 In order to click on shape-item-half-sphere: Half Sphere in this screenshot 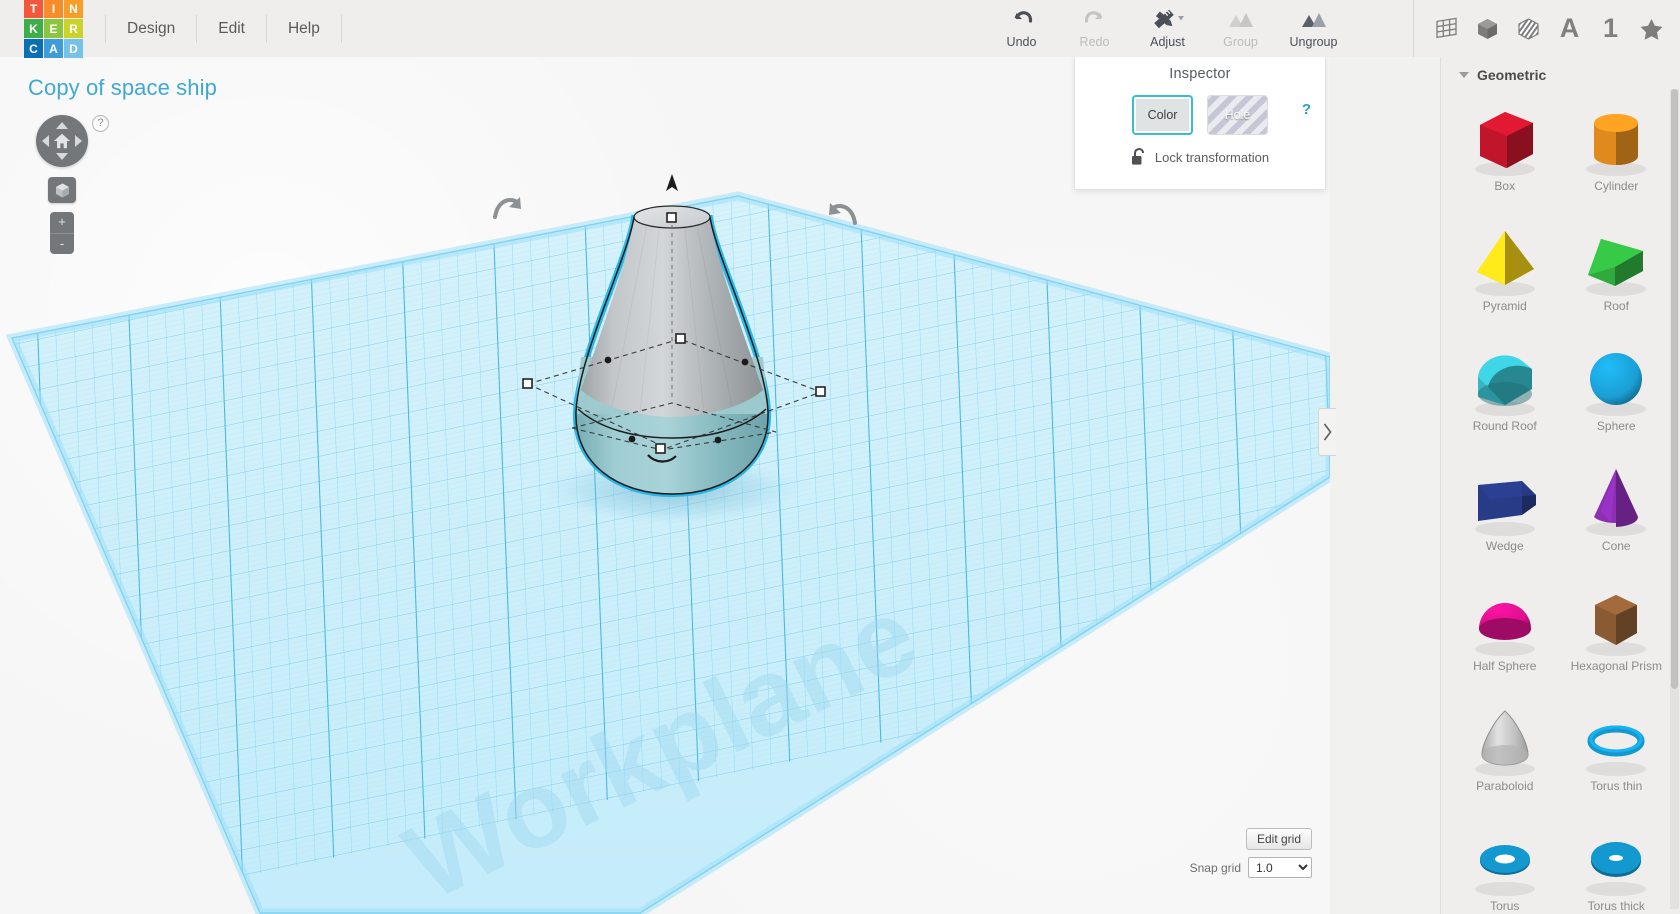, I will do `click(1505, 632)`.